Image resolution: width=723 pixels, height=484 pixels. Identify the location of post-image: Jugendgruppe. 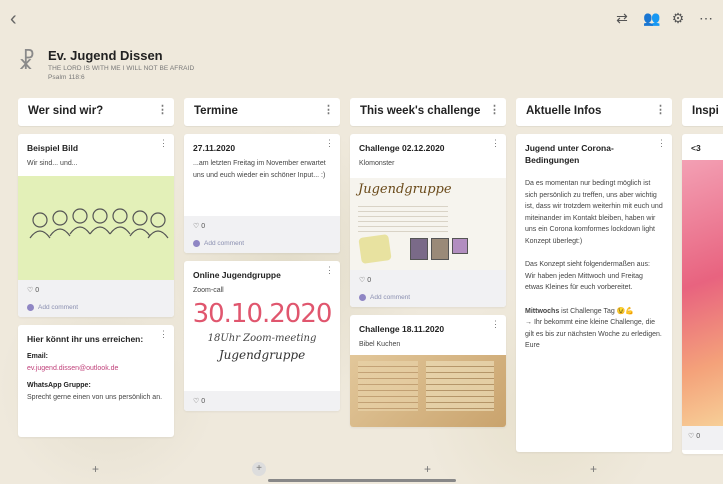
(428, 224).